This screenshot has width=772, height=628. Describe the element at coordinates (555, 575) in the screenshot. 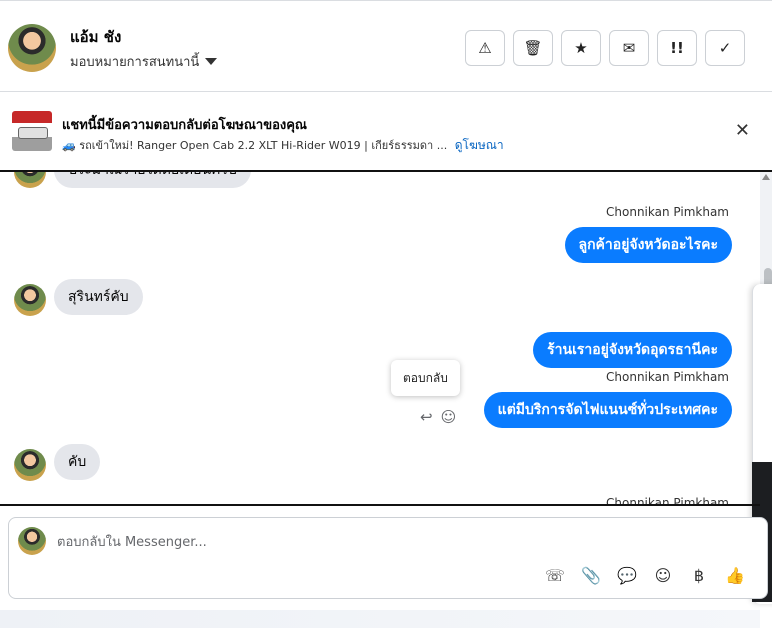

I see `call-add-icon: ☏` at that location.